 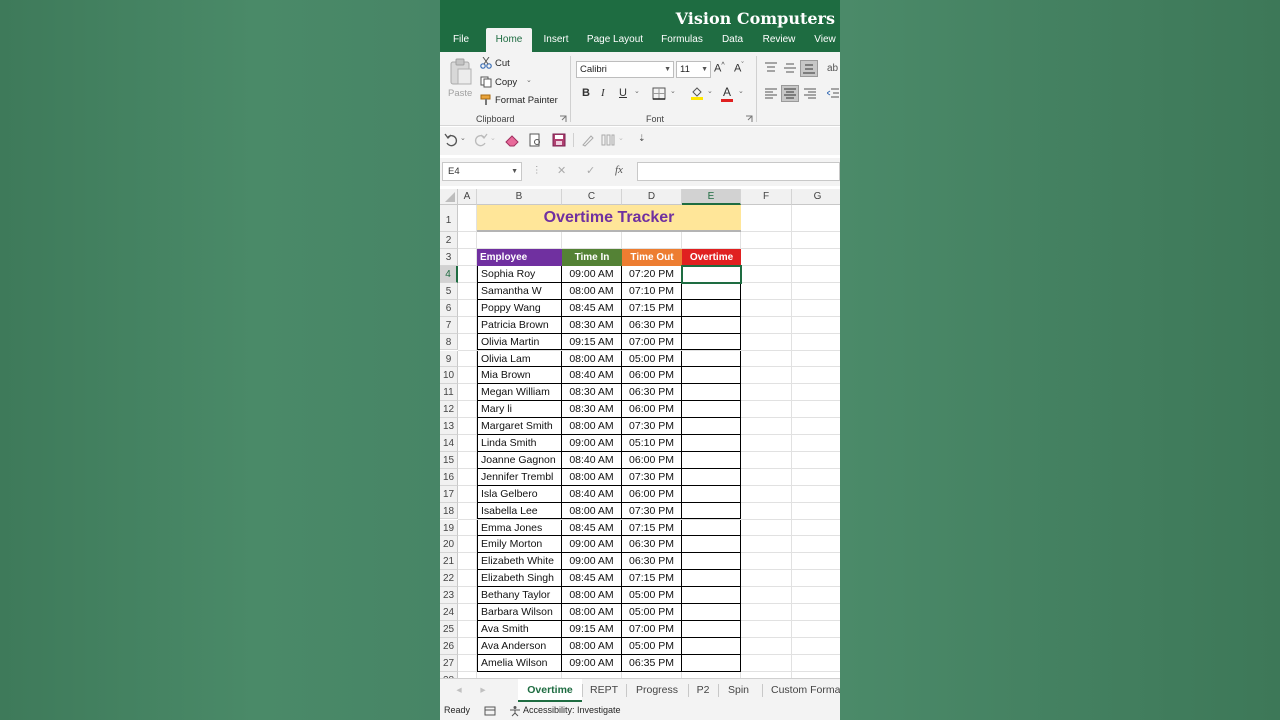 What do you see at coordinates (652, 274) in the screenshot?
I see `cell-time-out: 07:20 PM` at bounding box center [652, 274].